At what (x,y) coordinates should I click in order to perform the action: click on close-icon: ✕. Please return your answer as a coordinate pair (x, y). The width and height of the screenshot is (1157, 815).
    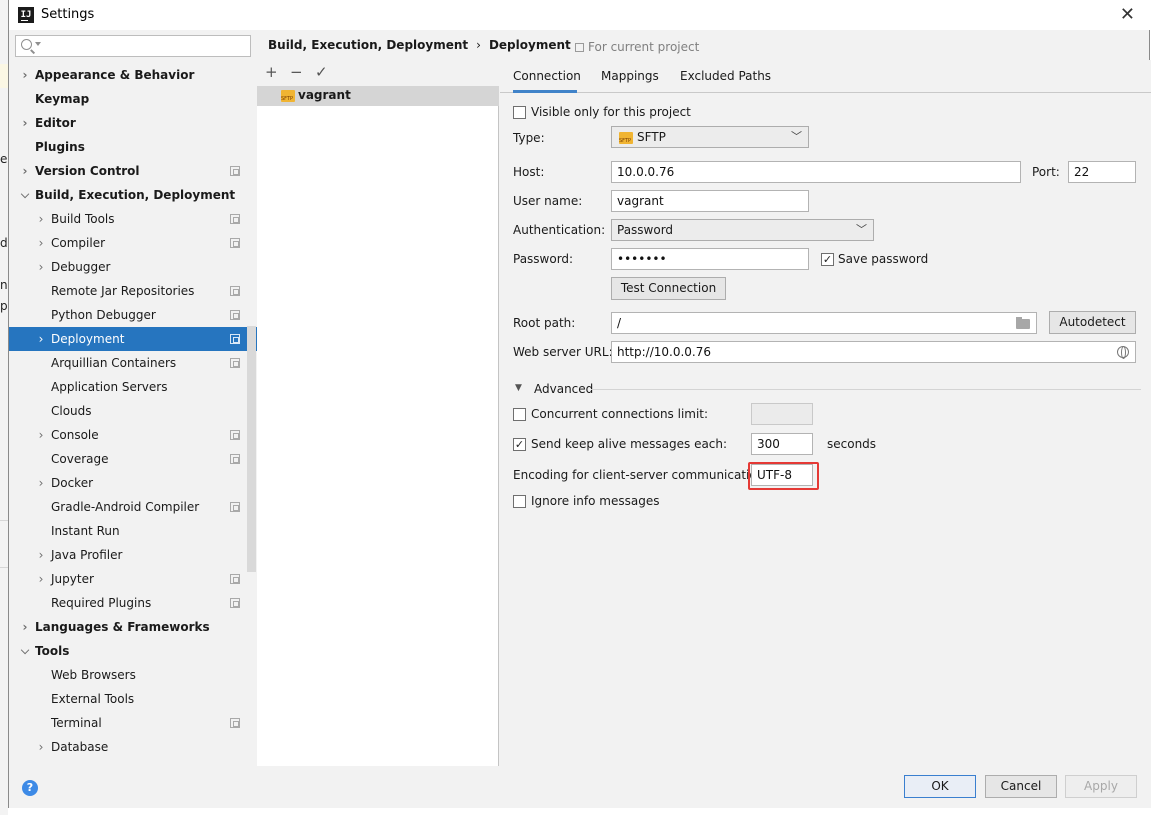
    Looking at the image, I should click on (1127, 14).